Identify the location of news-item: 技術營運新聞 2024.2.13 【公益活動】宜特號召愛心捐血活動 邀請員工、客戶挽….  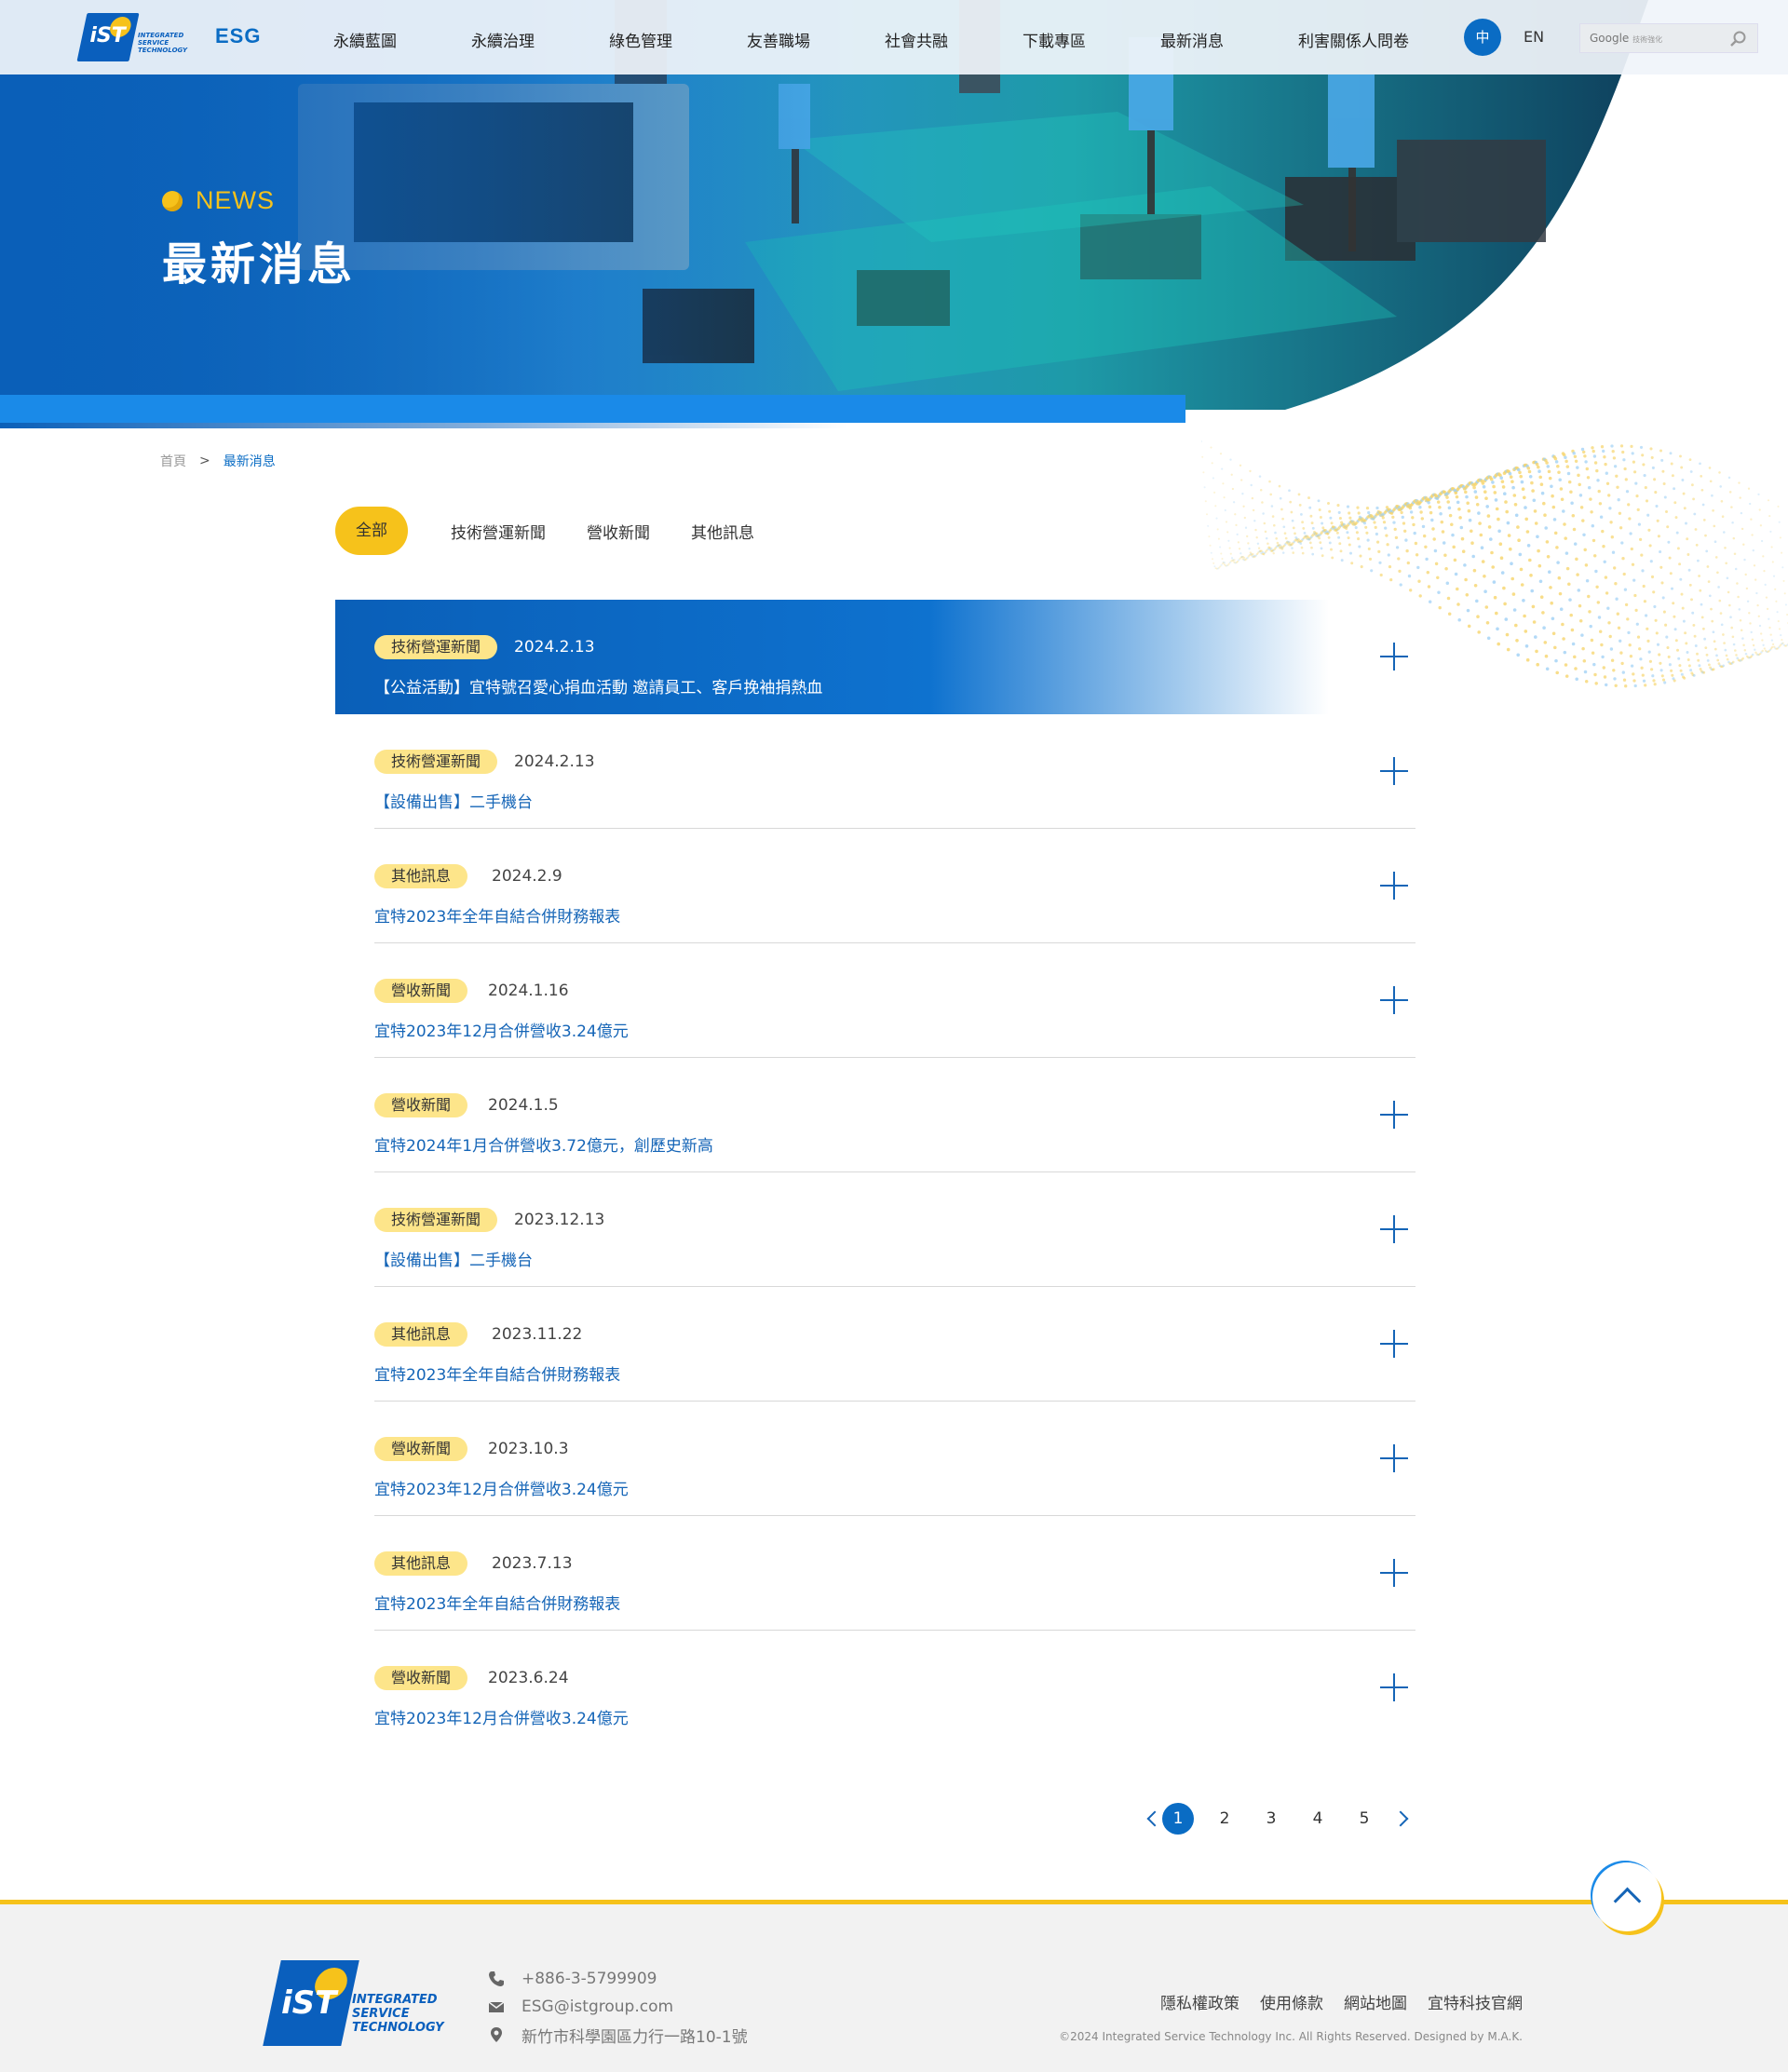
(875, 657).